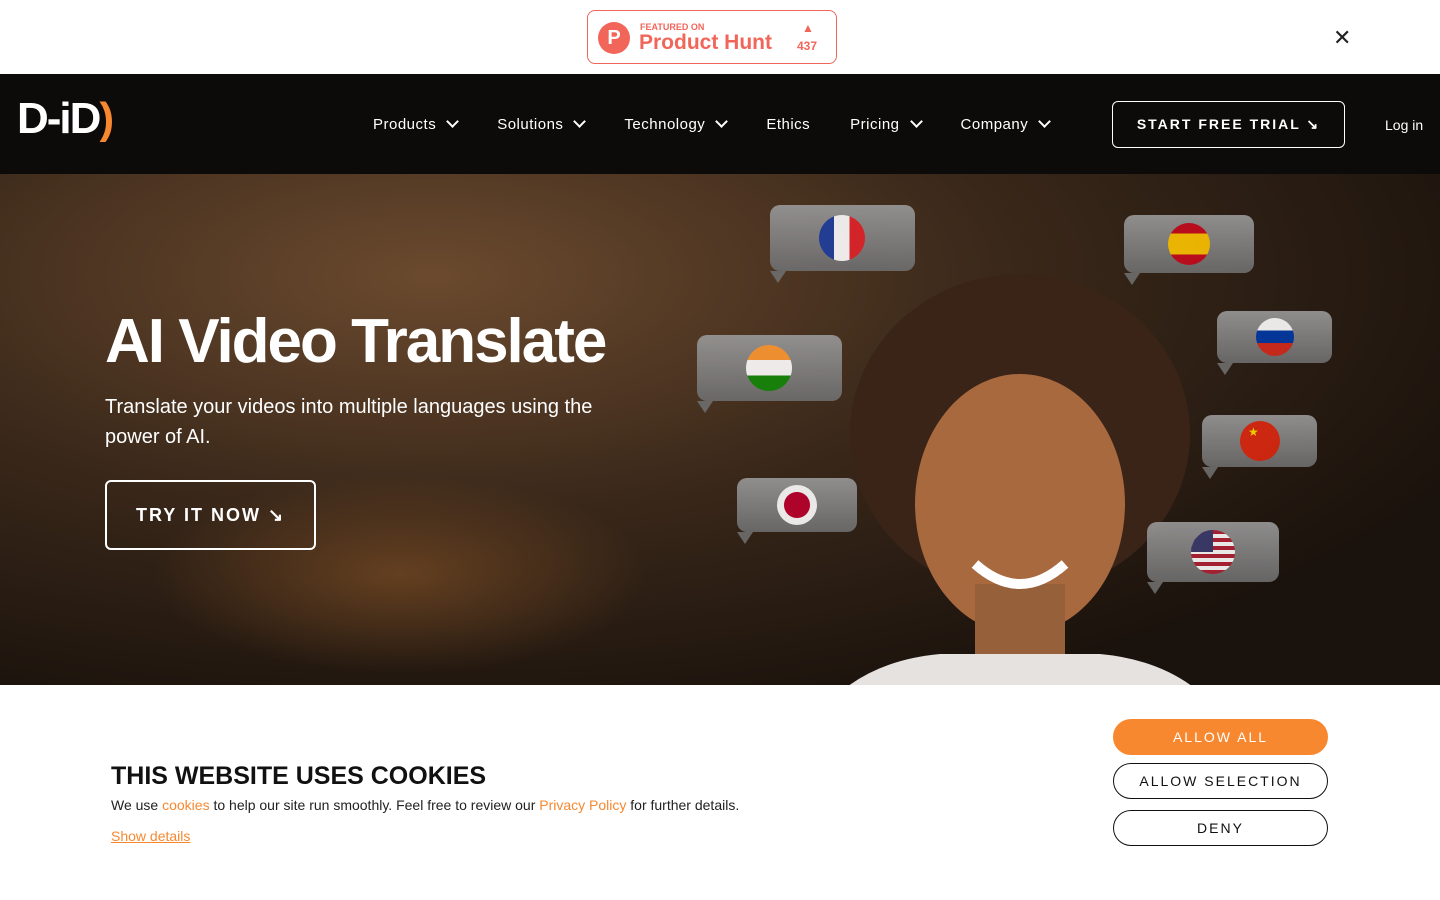 The width and height of the screenshot is (1440, 900). What do you see at coordinates (405, 124) in the screenshot?
I see `nav-item-label: Products` at bounding box center [405, 124].